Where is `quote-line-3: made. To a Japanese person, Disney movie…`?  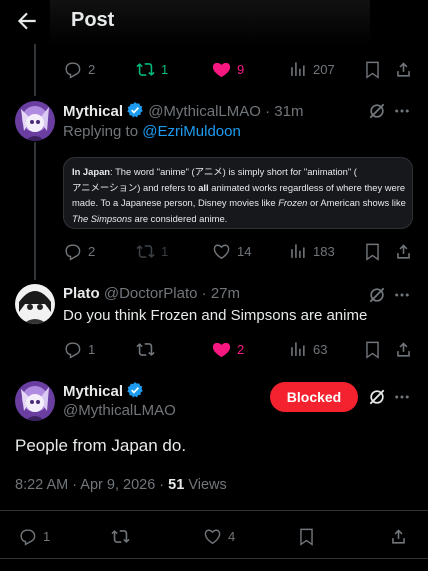
quote-line-3: made. To a Japanese person, Disney movie… is located at coordinates (239, 202).